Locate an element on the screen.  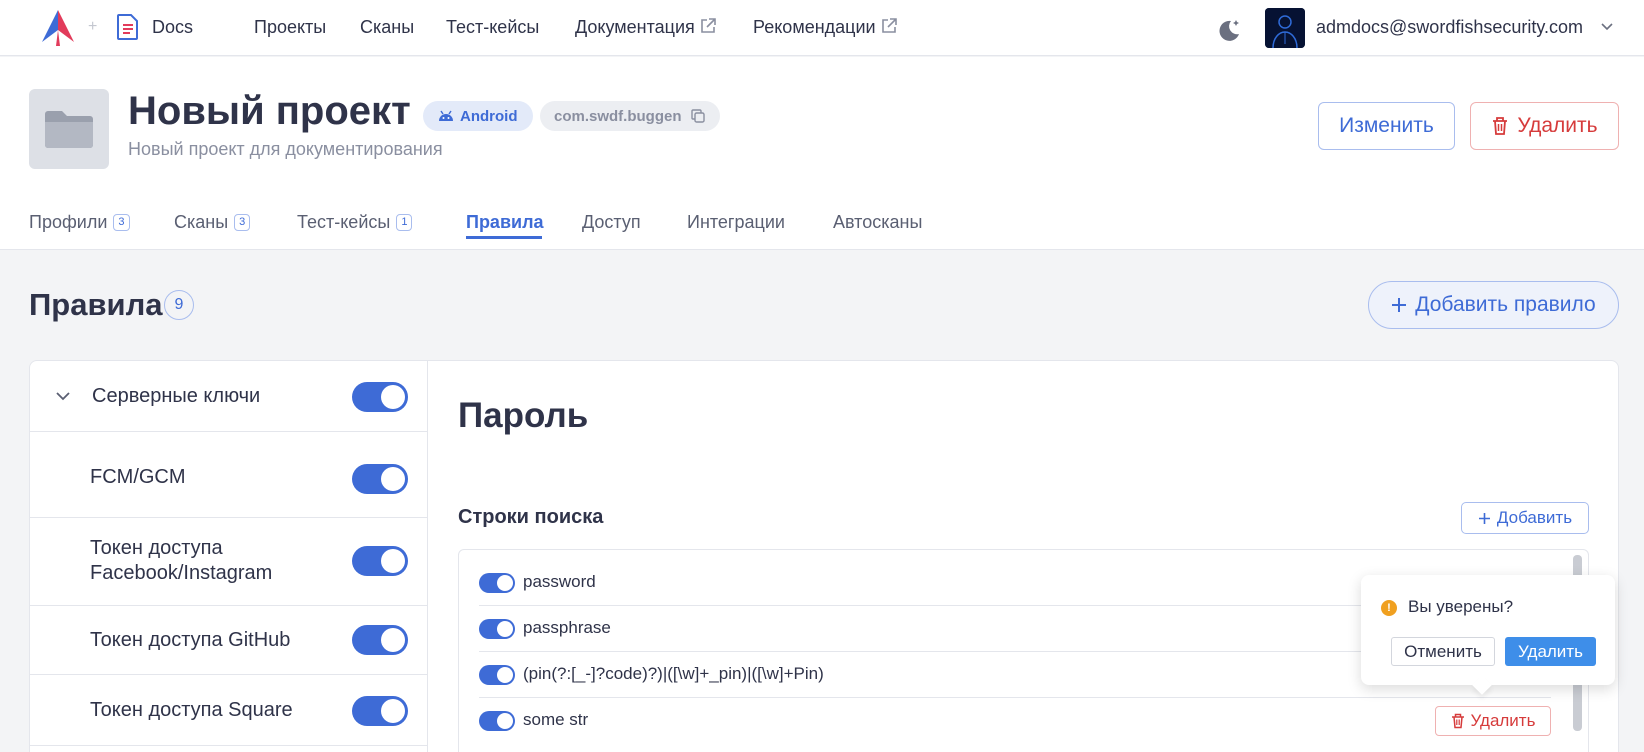
tab-rules: Правила is located at coordinates (505, 222).